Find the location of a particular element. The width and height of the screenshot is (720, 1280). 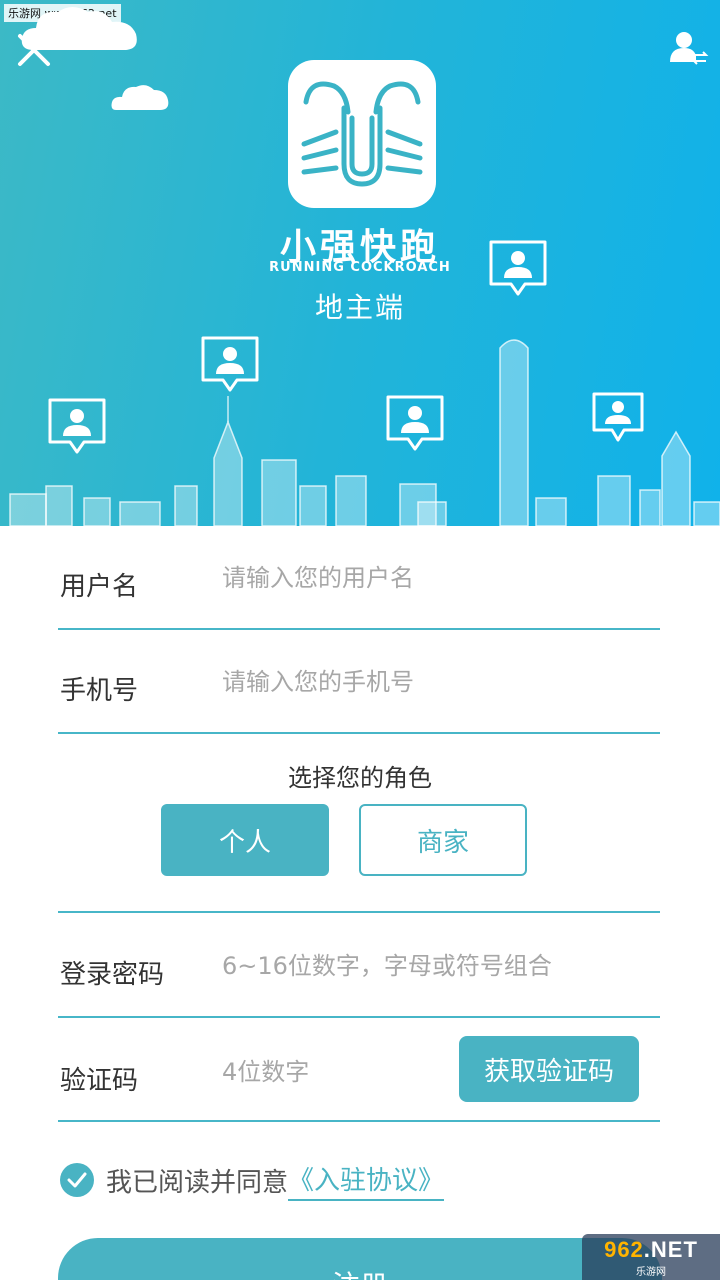

switch-account-icon is located at coordinates (689, 48).